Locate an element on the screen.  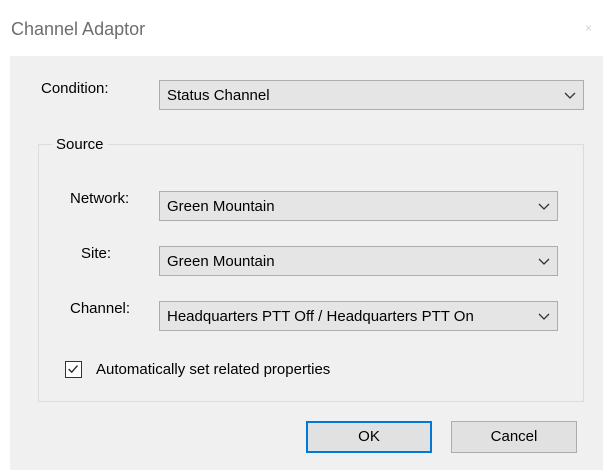
site-value: Green Mountain is located at coordinates (221, 261).